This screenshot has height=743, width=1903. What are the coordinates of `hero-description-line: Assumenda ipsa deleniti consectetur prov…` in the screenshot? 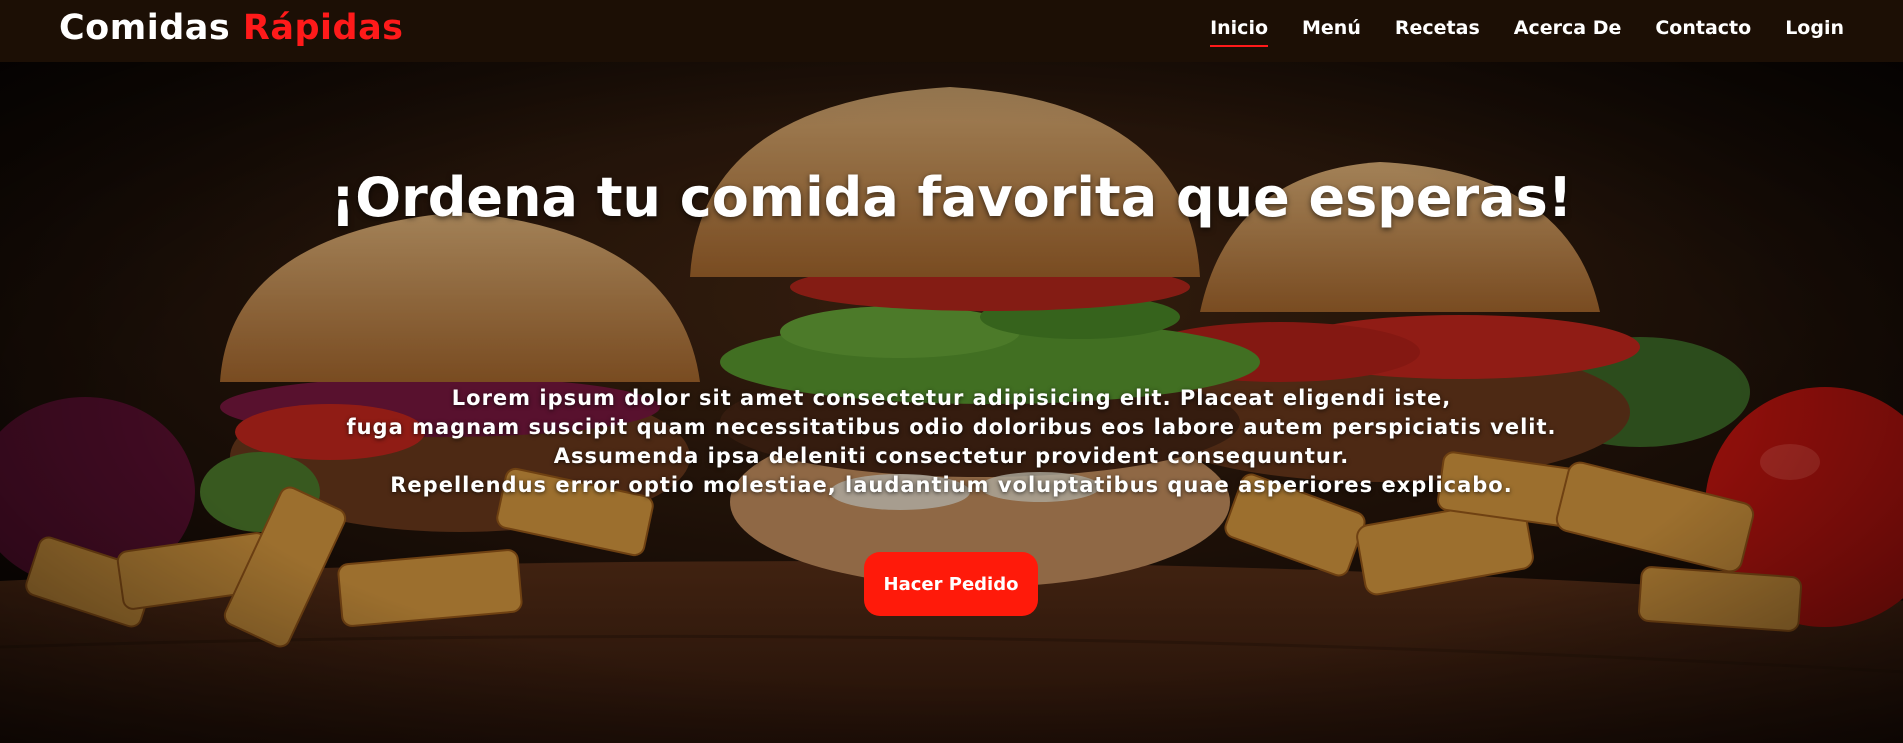 It's located at (951, 456).